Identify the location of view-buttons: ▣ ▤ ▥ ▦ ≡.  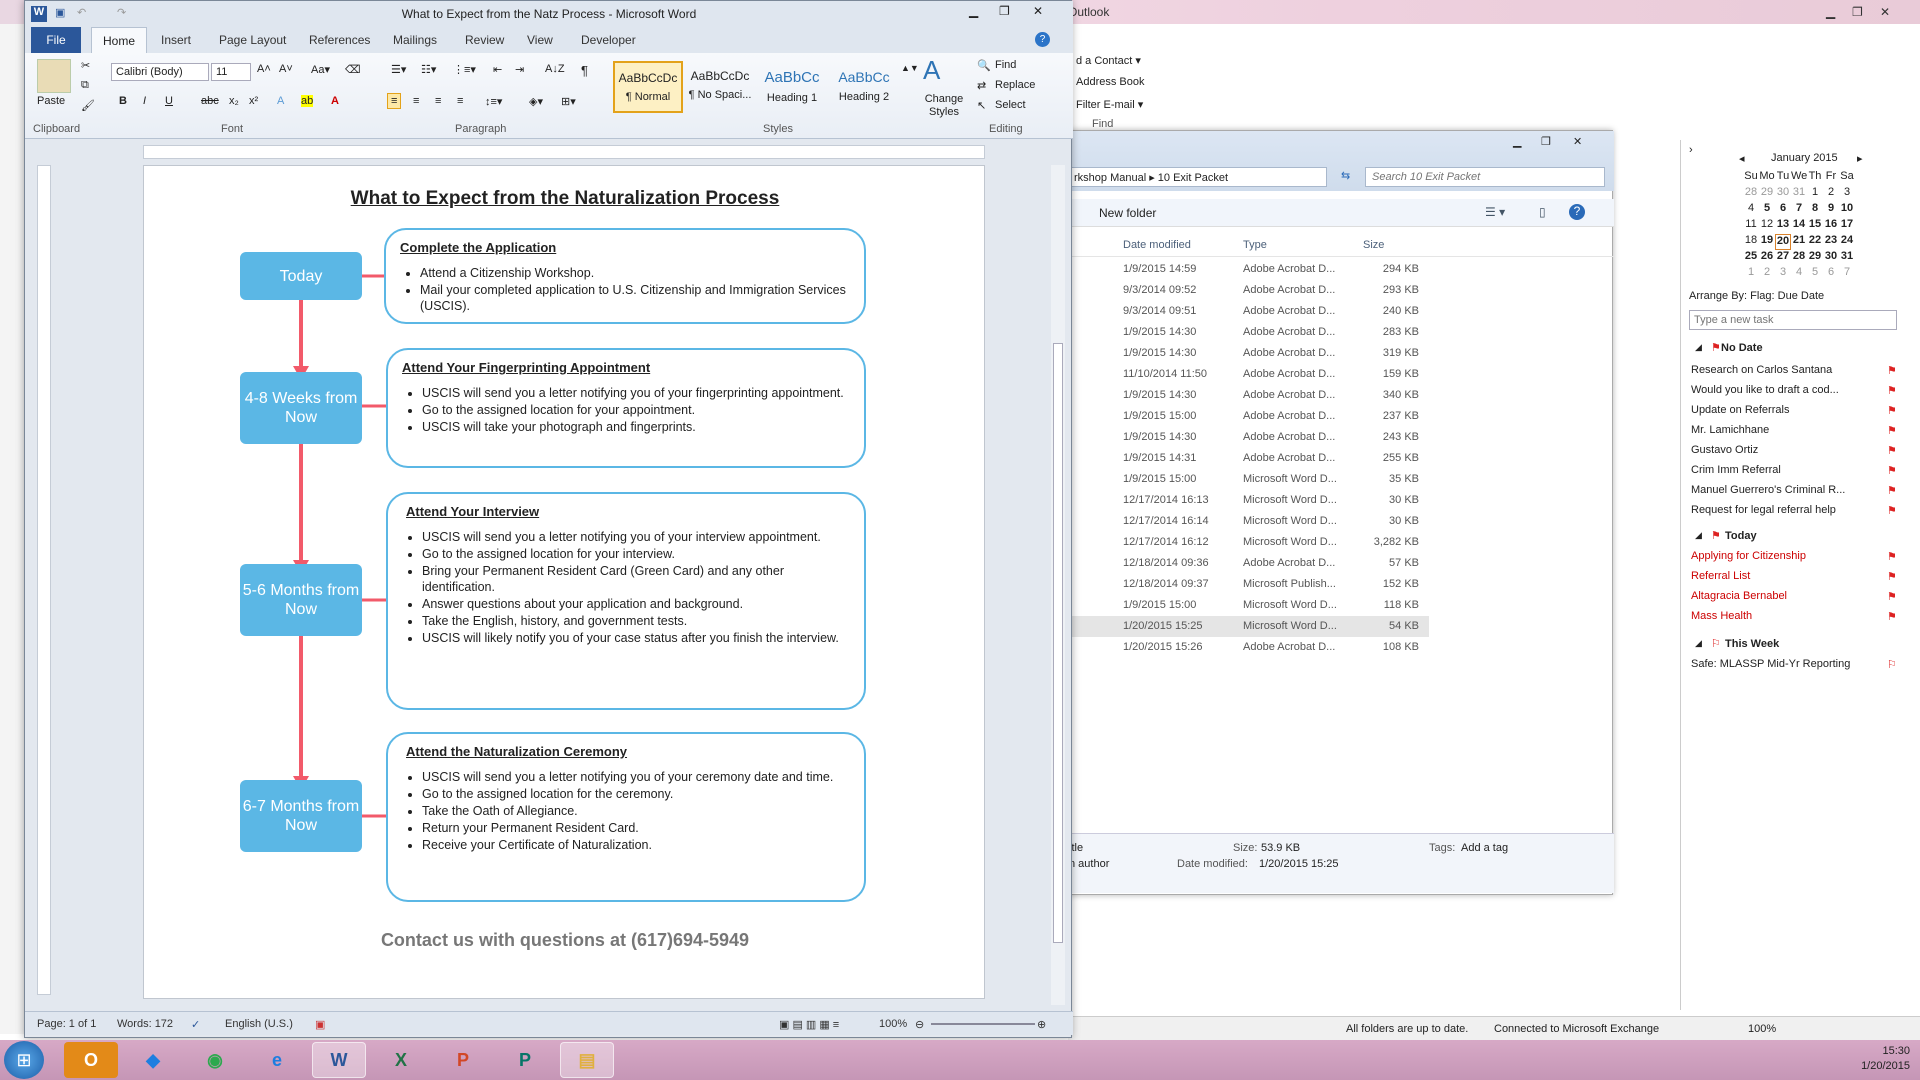
(809, 1024).